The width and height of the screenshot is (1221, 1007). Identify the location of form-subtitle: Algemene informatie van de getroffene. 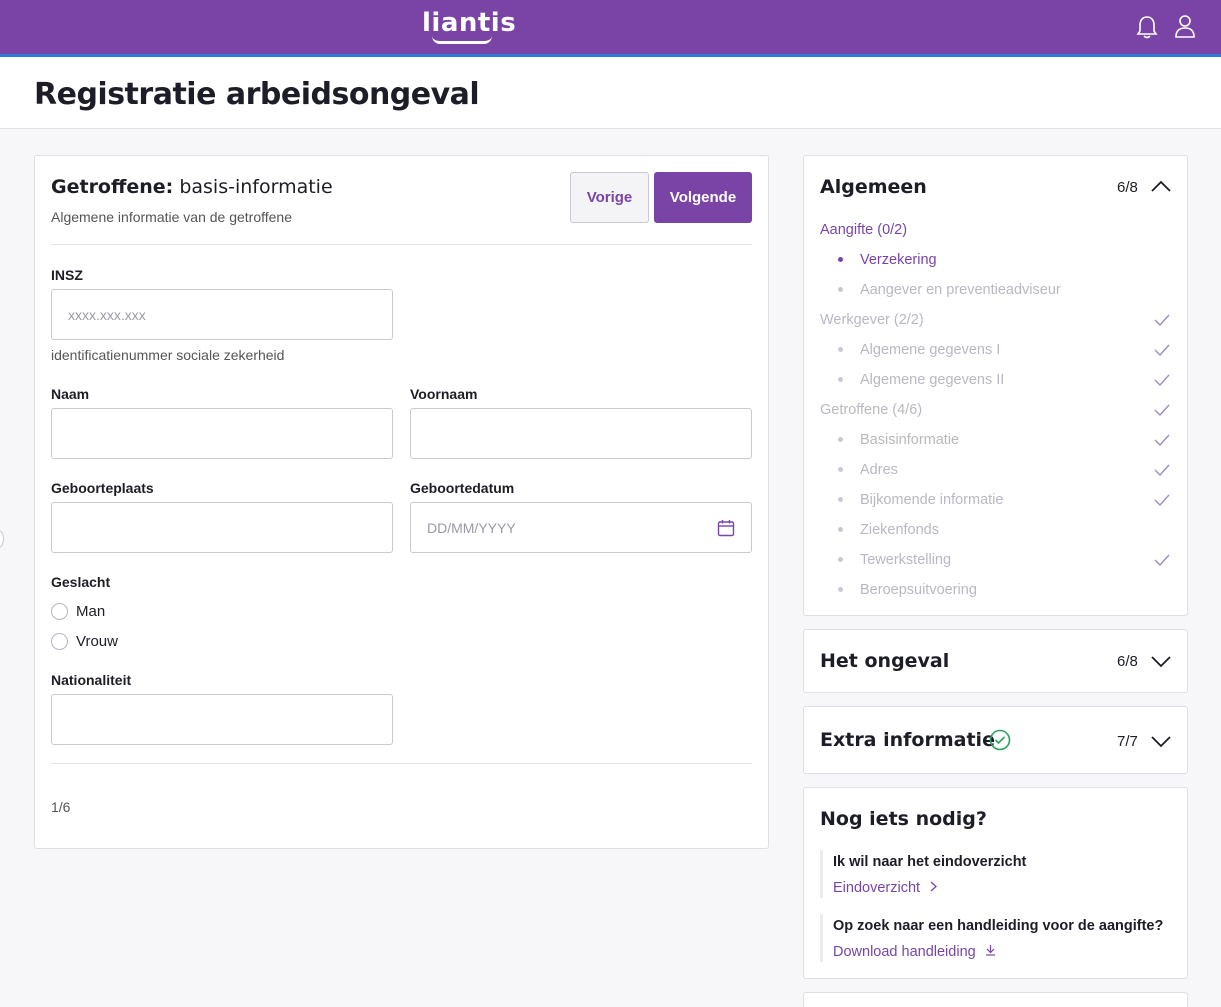
(172, 217).